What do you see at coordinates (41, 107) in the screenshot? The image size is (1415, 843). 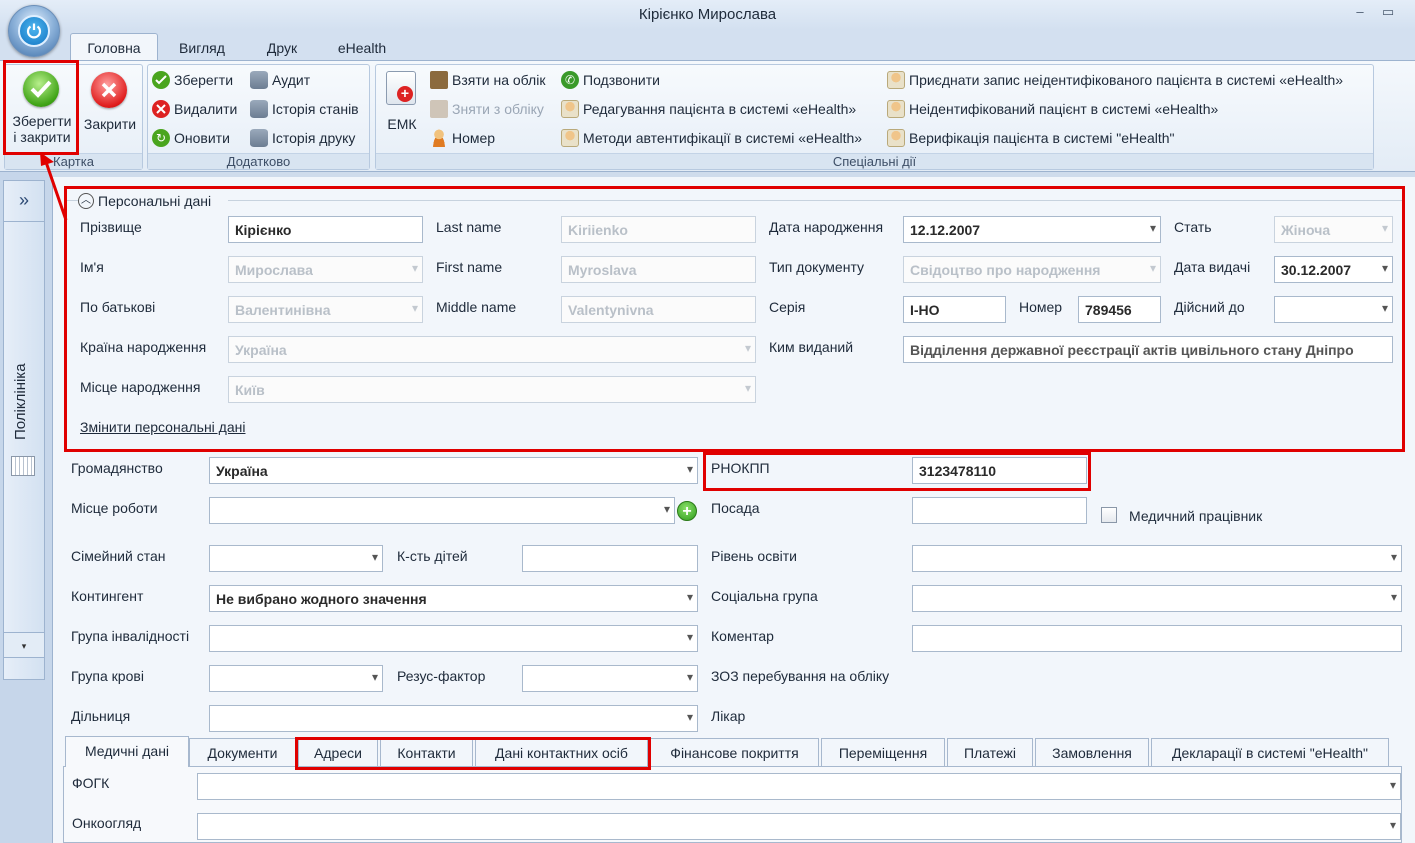 I see `highlight-save-close` at bounding box center [41, 107].